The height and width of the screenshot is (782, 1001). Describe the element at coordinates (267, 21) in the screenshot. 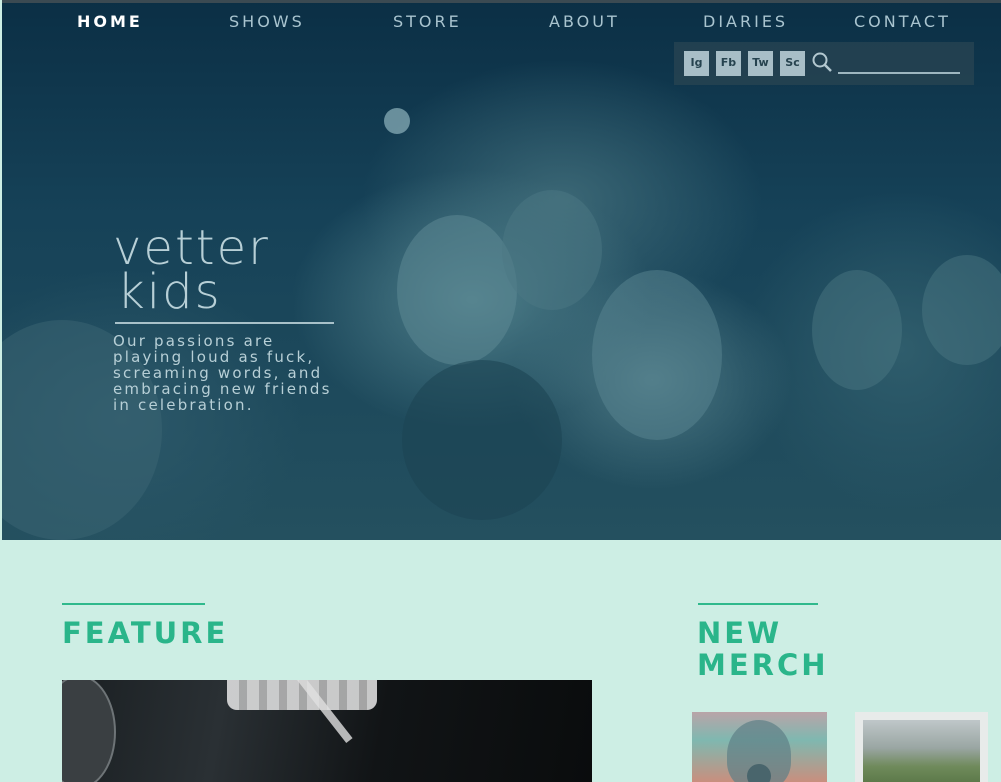

I see `nav-shows: SHOWS` at that location.